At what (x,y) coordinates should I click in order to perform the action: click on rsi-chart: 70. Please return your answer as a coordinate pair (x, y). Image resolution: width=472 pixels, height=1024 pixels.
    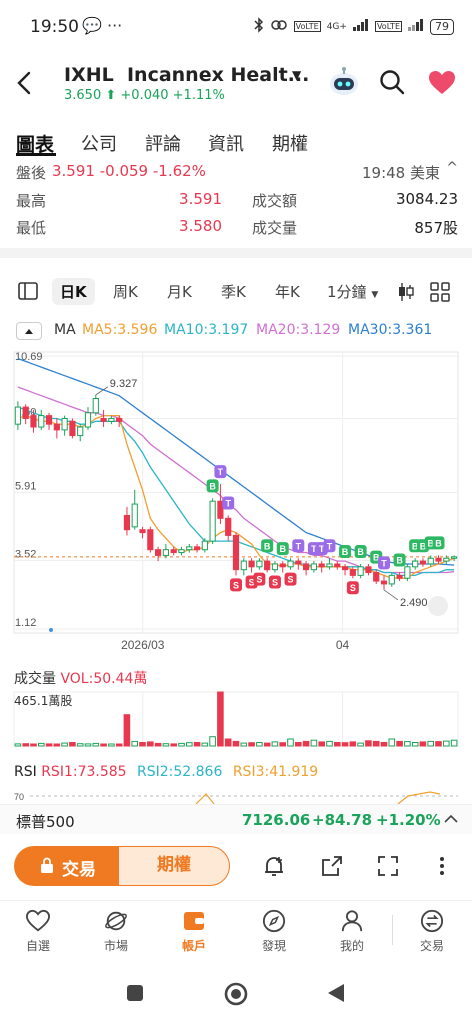
    Looking at the image, I should click on (236, 796).